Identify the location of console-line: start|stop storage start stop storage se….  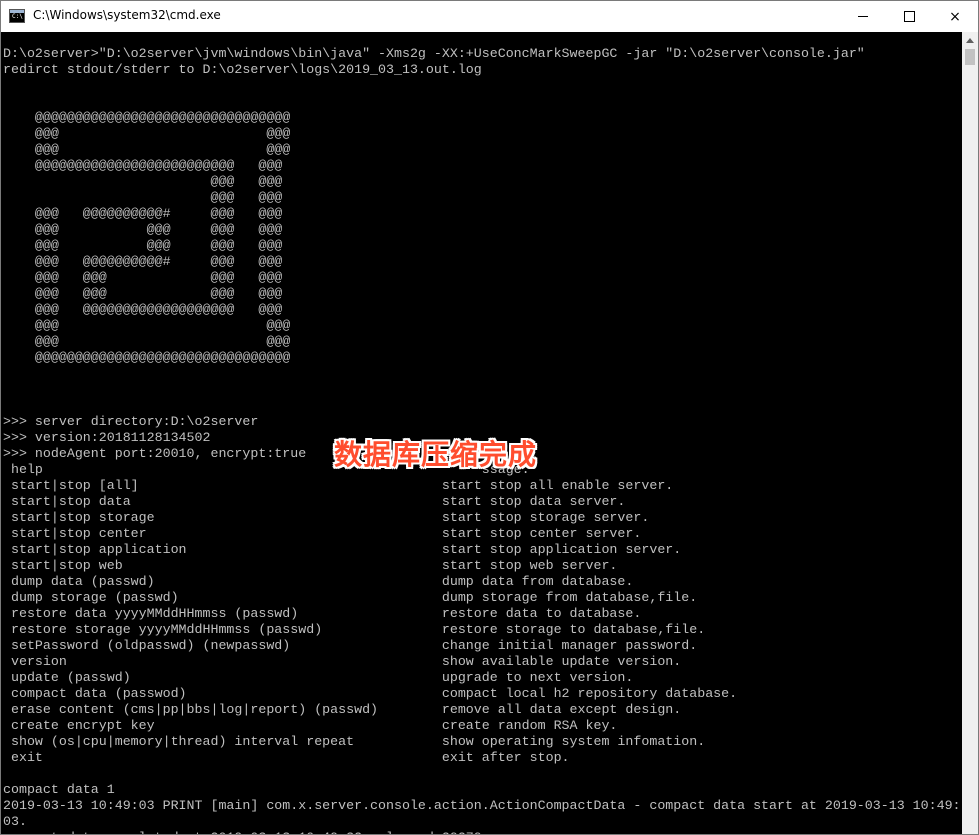
(326, 517).